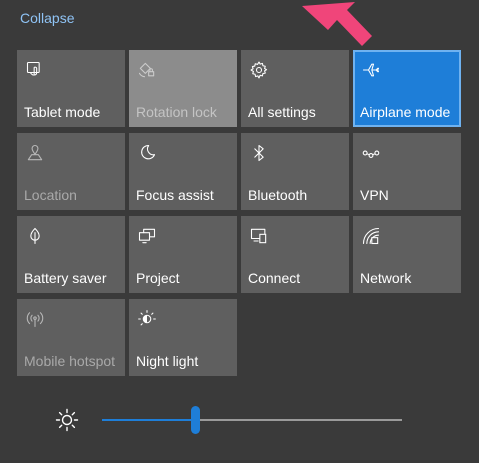 The height and width of the screenshot is (463, 479). Describe the element at coordinates (259, 236) in the screenshot. I see `connect-icon` at that location.